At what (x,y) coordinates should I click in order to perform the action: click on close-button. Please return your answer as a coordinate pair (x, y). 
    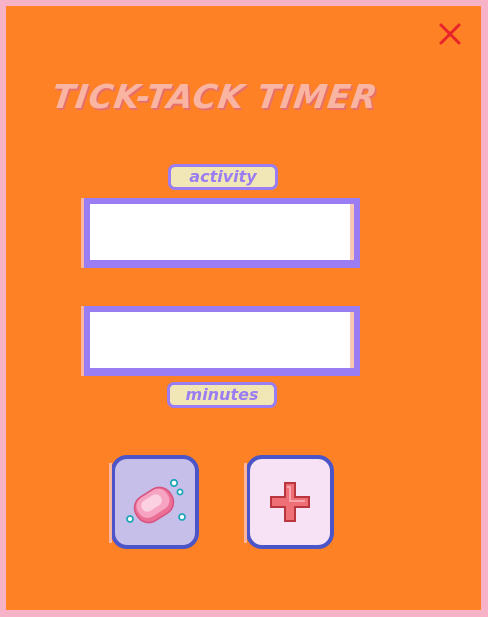
    Looking at the image, I should click on (450, 34).